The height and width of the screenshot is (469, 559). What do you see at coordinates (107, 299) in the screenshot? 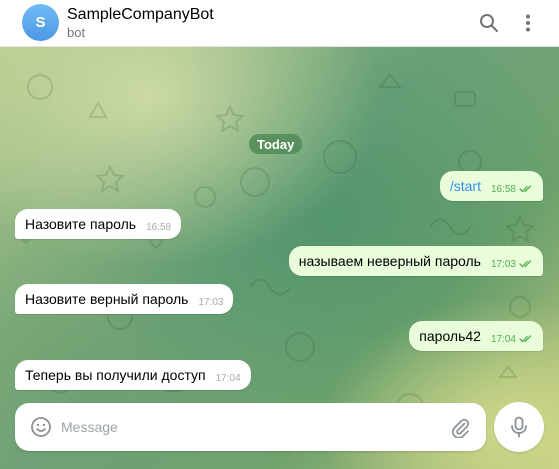
I see `message-text: Назовите верный пароль` at bounding box center [107, 299].